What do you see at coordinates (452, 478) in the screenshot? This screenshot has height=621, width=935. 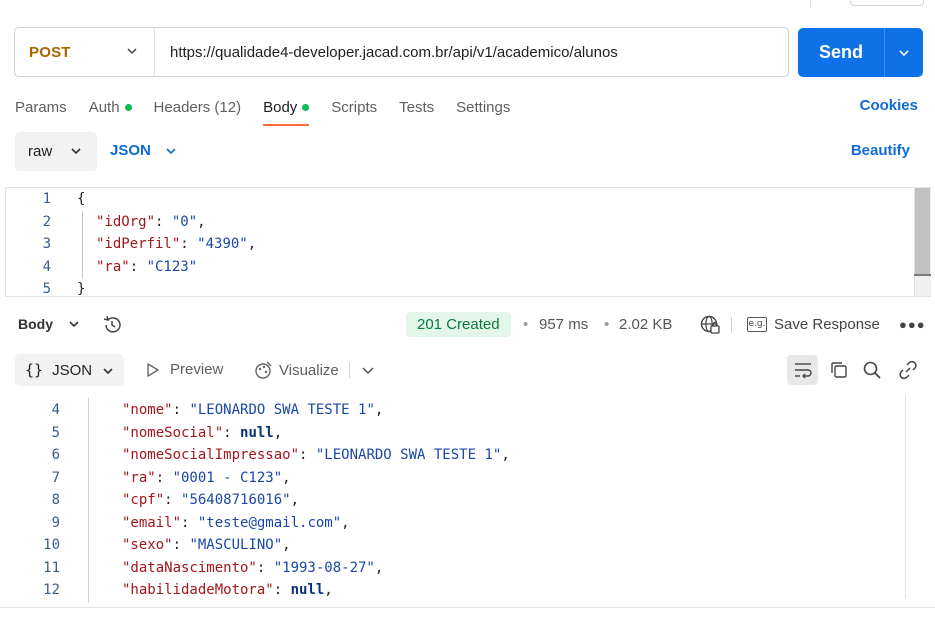 I see `code-line: 7 "ra": "0001 - C123",` at bounding box center [452, 478].